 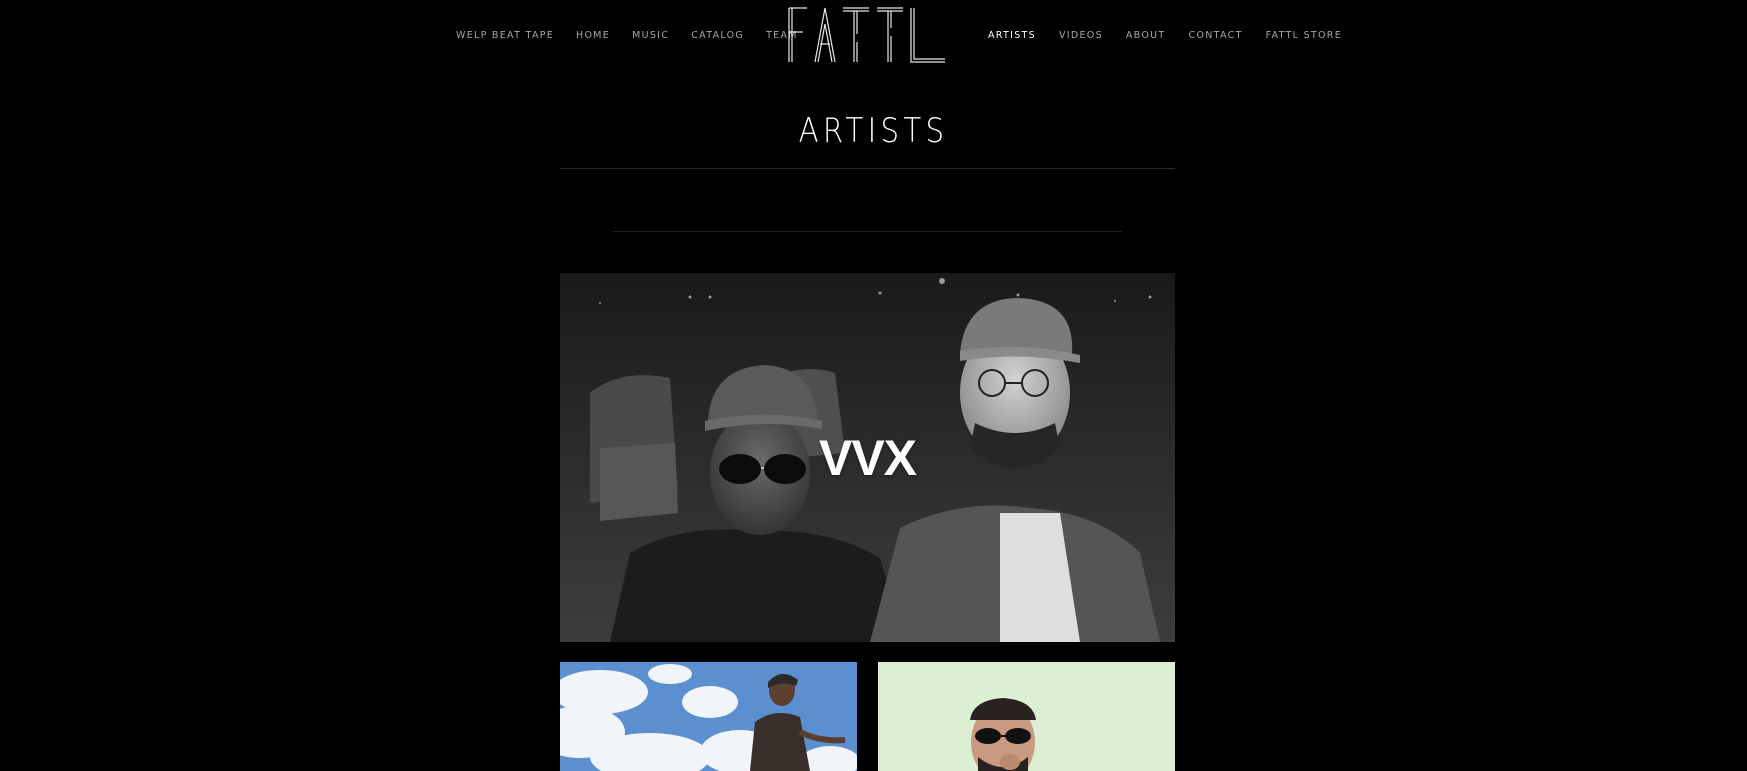 What do you see at coordinates (867, 231) in the screenshot?
I see `section-divider` at bounding box center [867, 231].